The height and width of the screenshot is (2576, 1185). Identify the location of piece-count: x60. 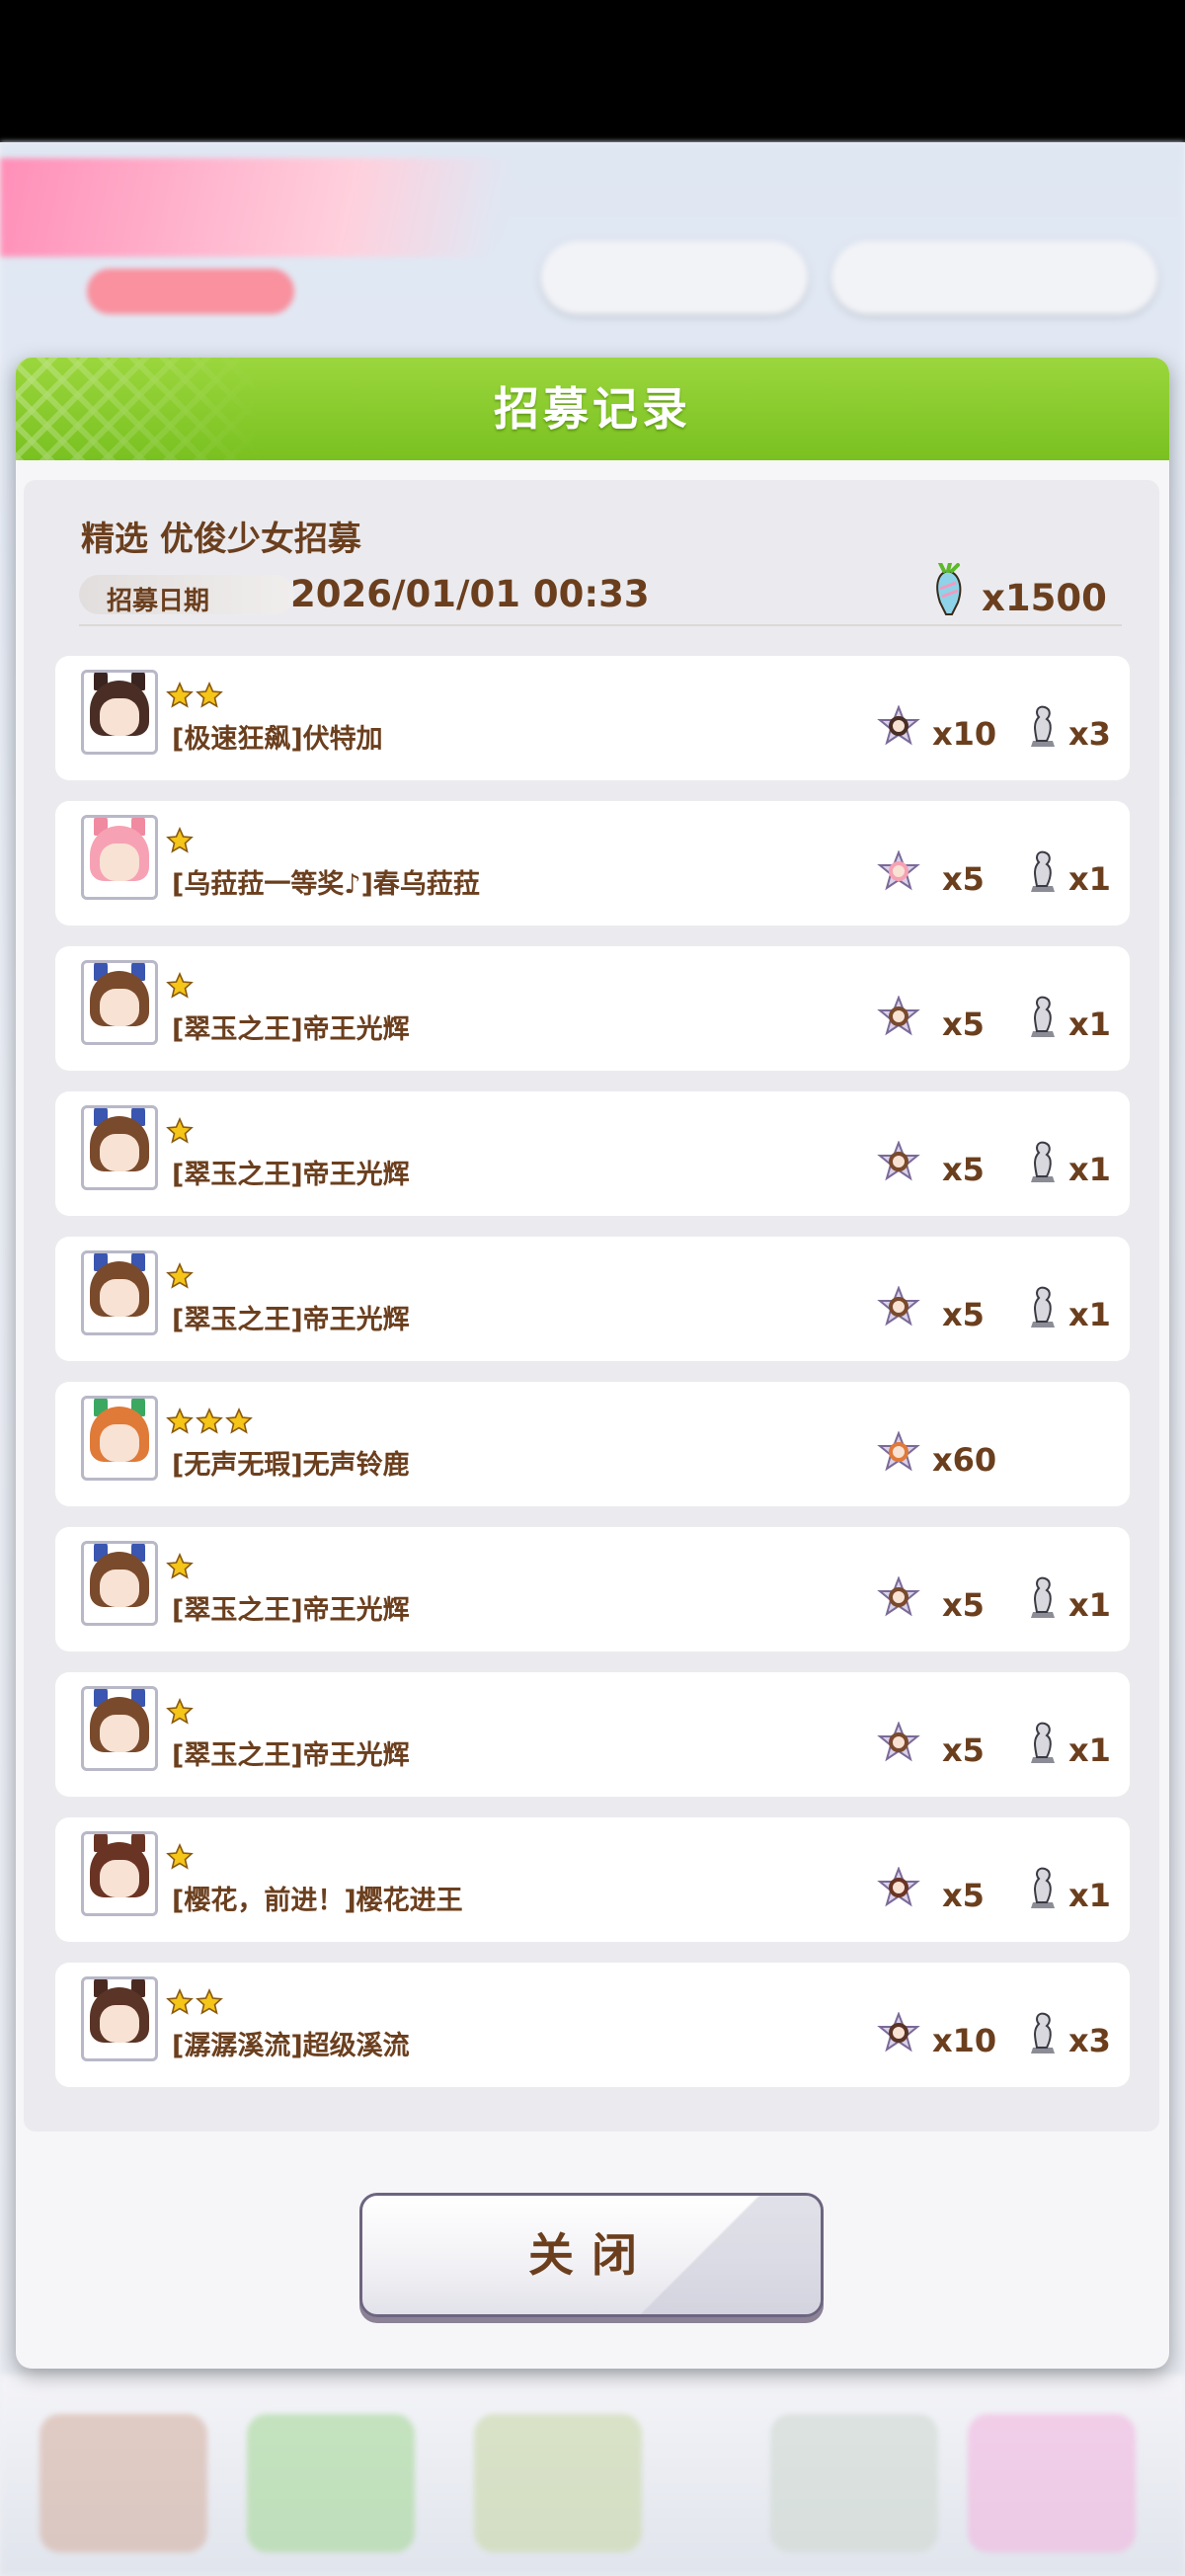
(965, 1460).